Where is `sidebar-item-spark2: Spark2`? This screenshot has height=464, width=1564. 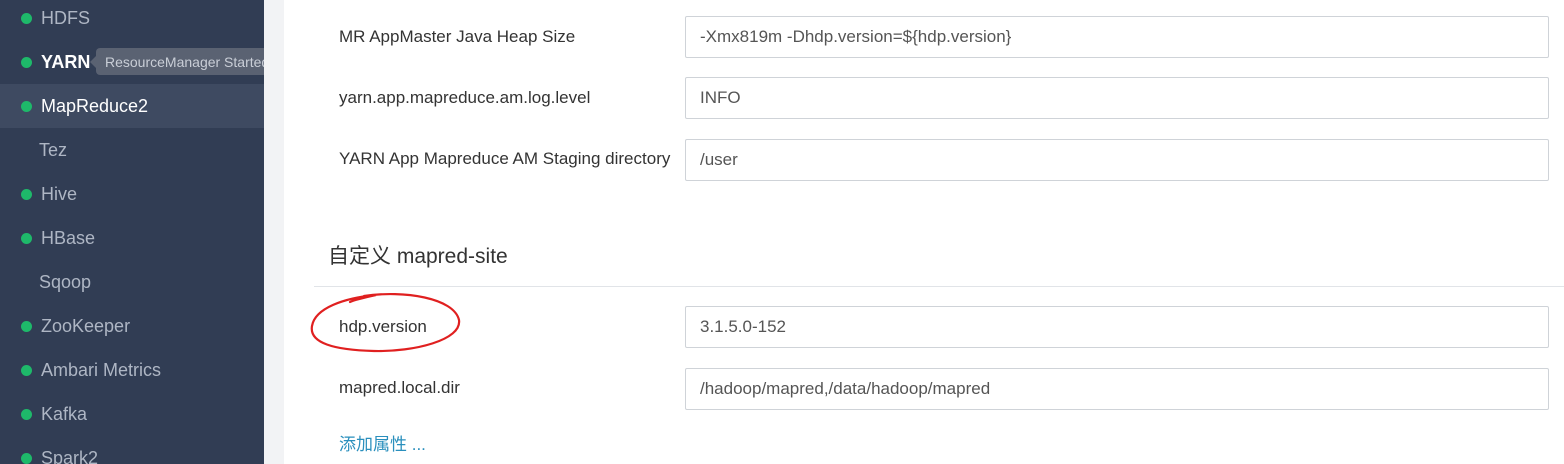 sidebar-item-spark2: Spark2 is located at coordinates (132, 450).